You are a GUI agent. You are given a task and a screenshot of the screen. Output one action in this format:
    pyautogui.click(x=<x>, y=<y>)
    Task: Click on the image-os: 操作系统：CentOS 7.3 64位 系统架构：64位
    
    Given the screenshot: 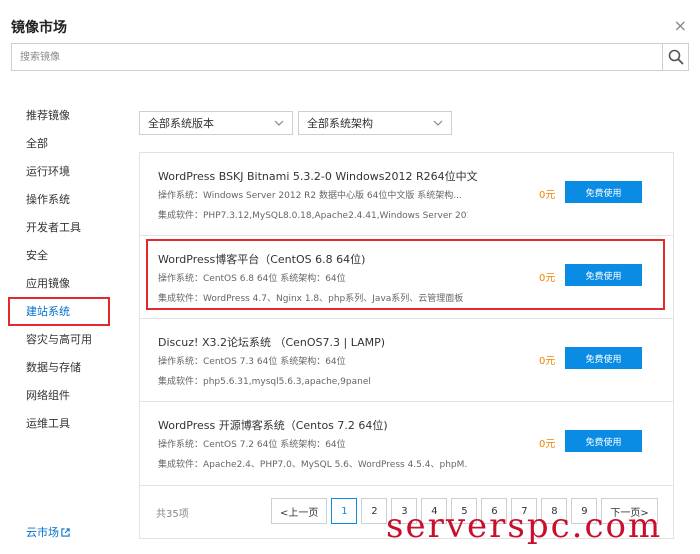 What is the action you would take?
    pyautogui.click(x=252, y=362)
    